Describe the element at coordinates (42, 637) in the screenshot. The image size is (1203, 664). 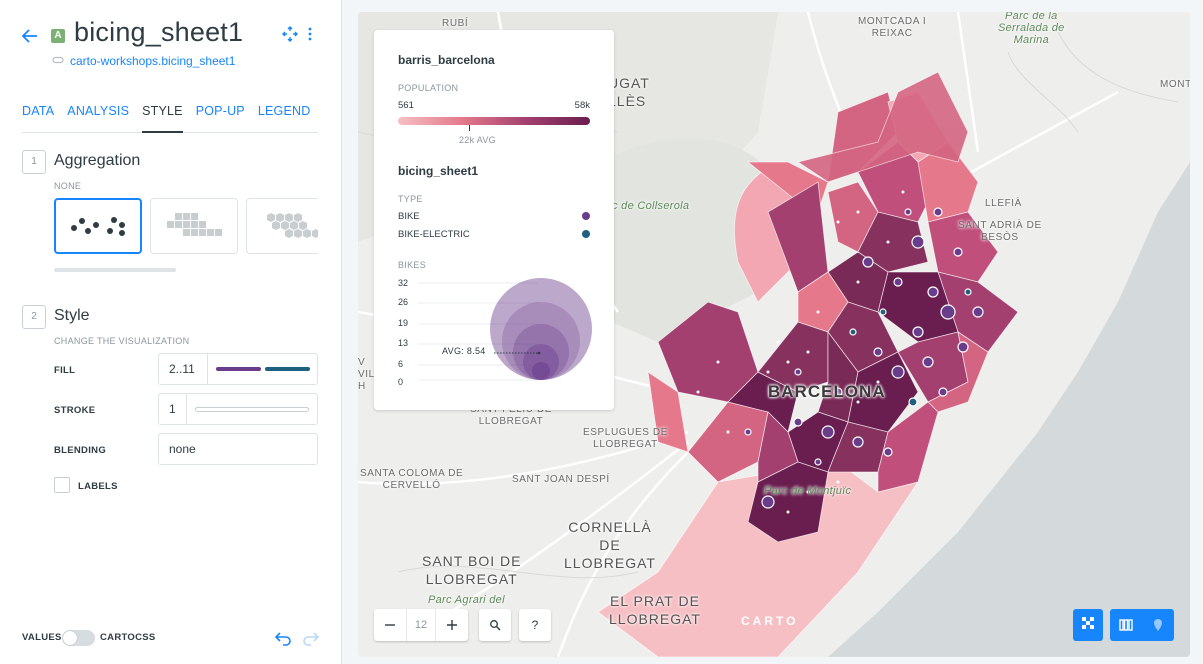
I see `values-label: VALUES` at that location.